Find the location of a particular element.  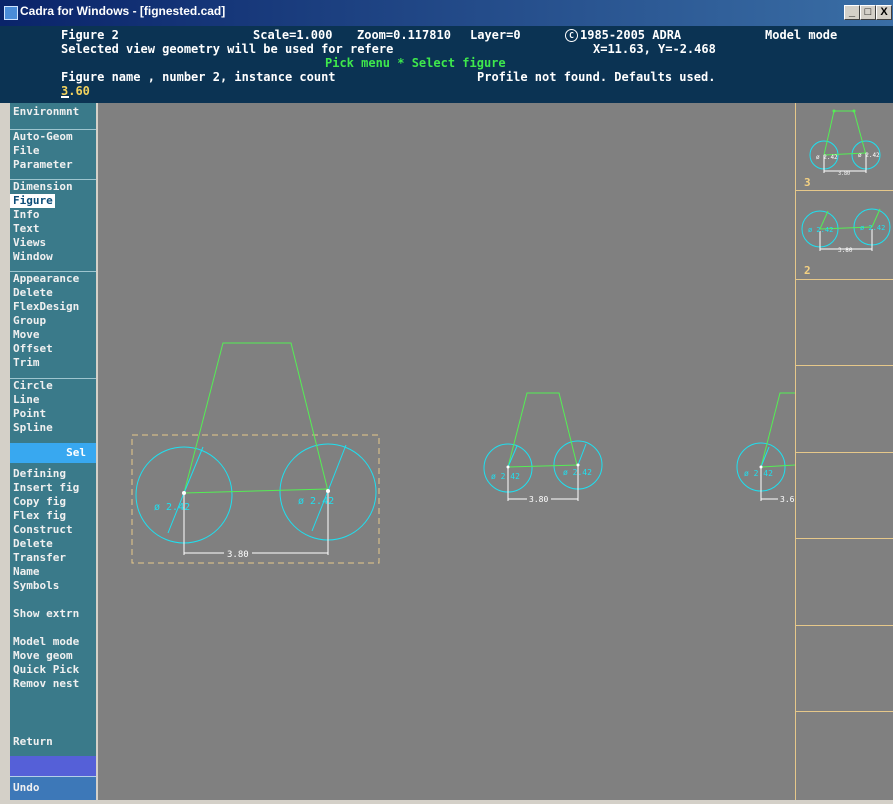

menu-window: Window is located at coordinates (53, 257).